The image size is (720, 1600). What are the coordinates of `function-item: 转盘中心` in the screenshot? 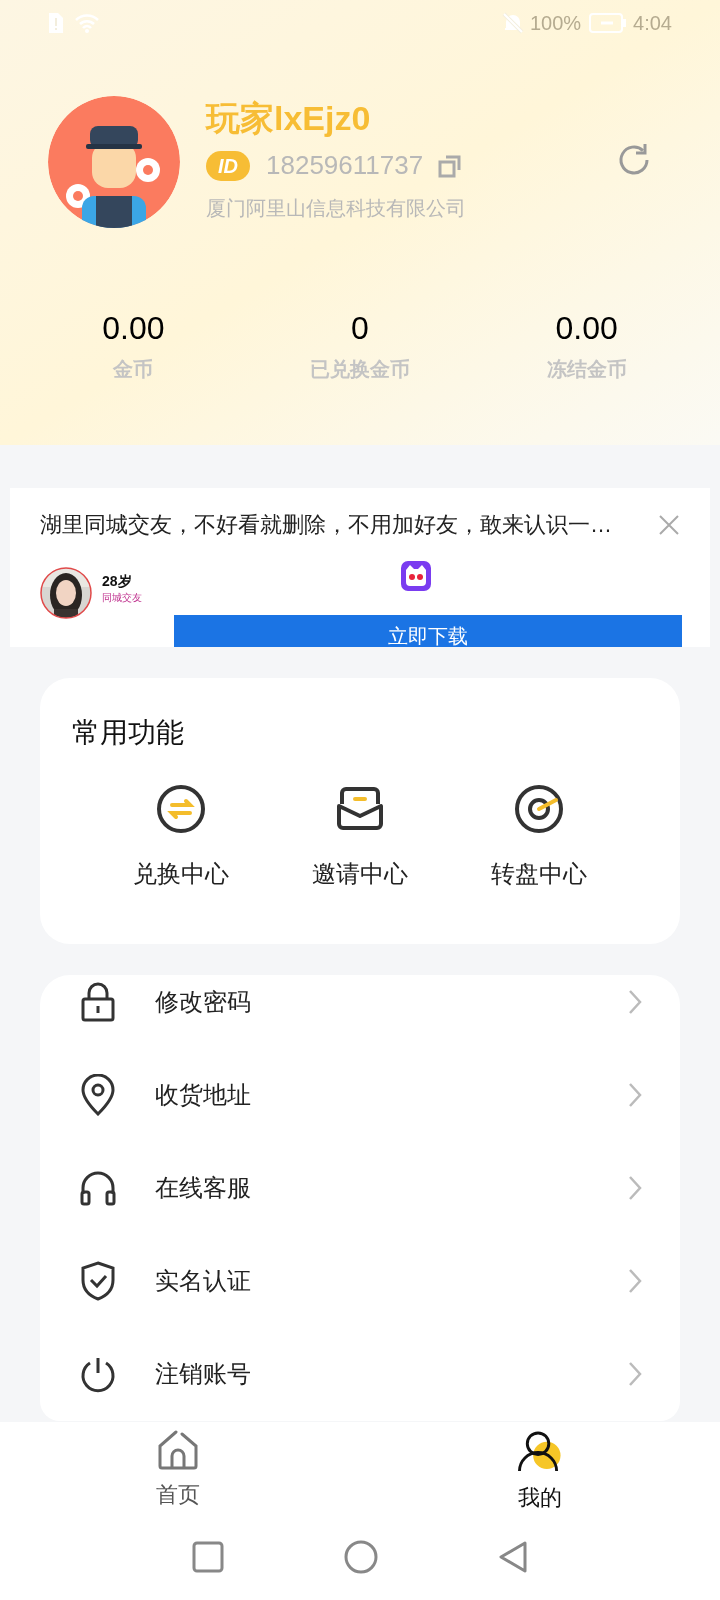 It's located at (538, 838).